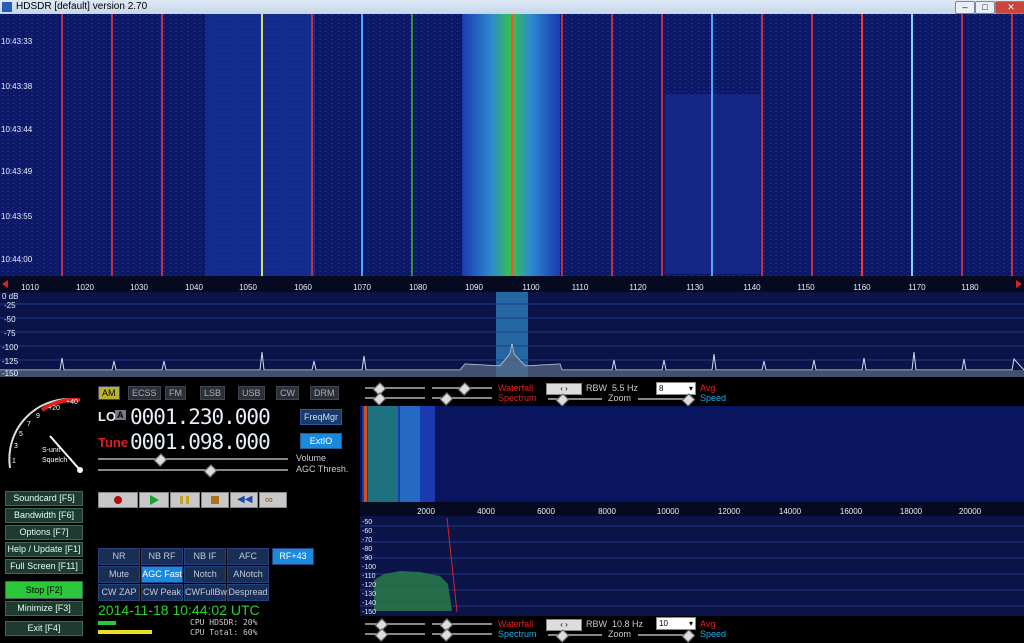 This screenshot has width=1024, height=643. What do you see at coordinates (985, 7) in the screenshot?
I see `maximize-button: □` at bounding box center [985, 7].